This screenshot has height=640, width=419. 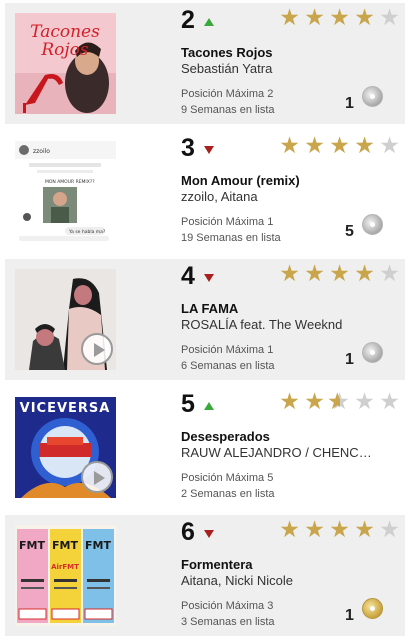 I want to click on weeks-on-chart: 9 Semanas en lista, so click(x=228, y=110).